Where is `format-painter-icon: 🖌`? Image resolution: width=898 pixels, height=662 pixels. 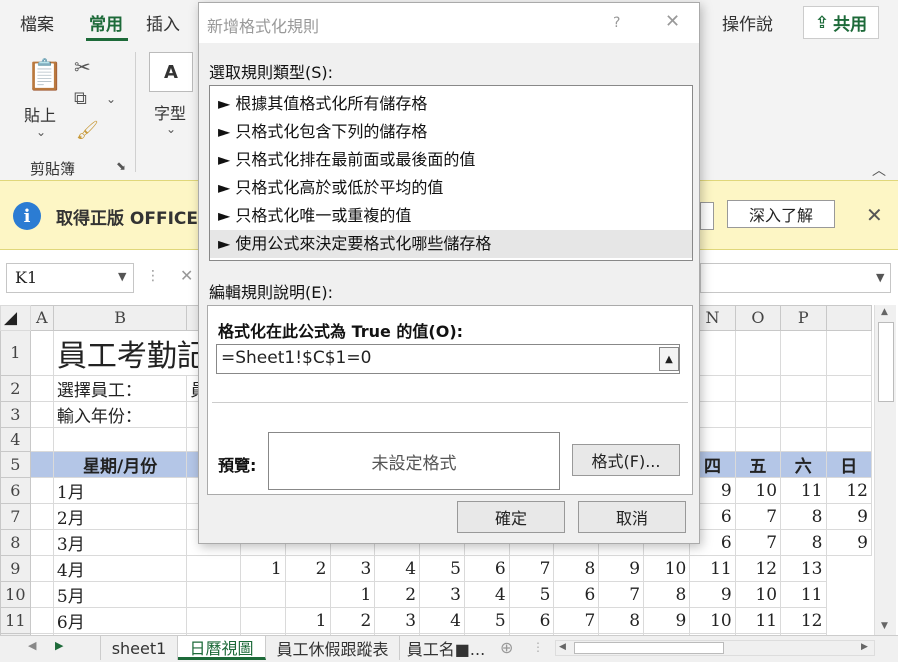
format-painter-icon: 🖌 is located at coordinates (87, 130).